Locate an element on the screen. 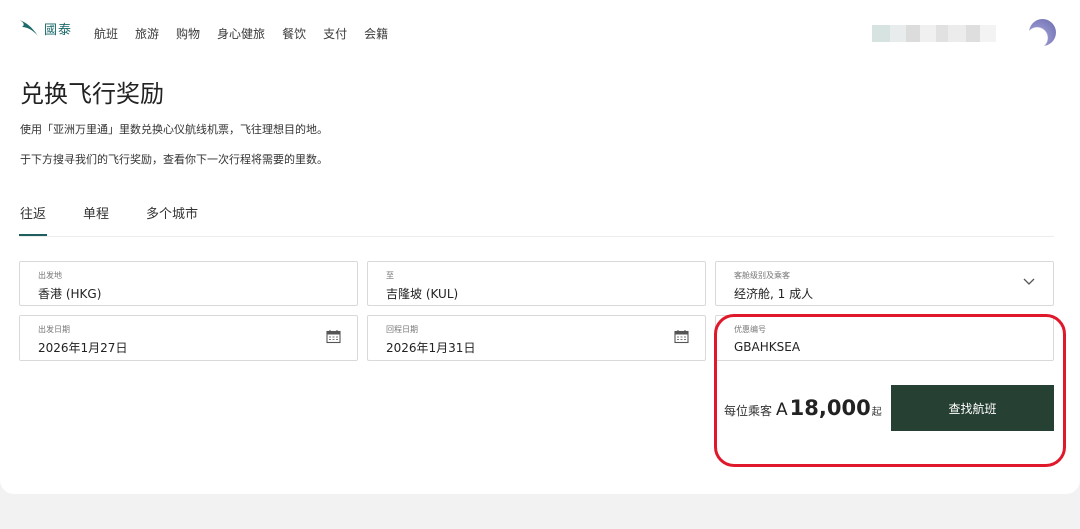  promo-code-input: 优惠编号 GBAHKSEA is located at coordinates (884, 338).